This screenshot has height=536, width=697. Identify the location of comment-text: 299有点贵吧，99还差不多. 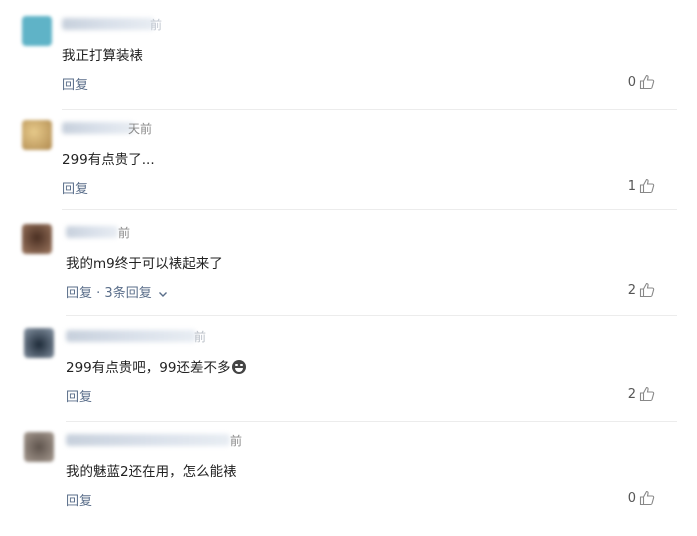
(156, 366).